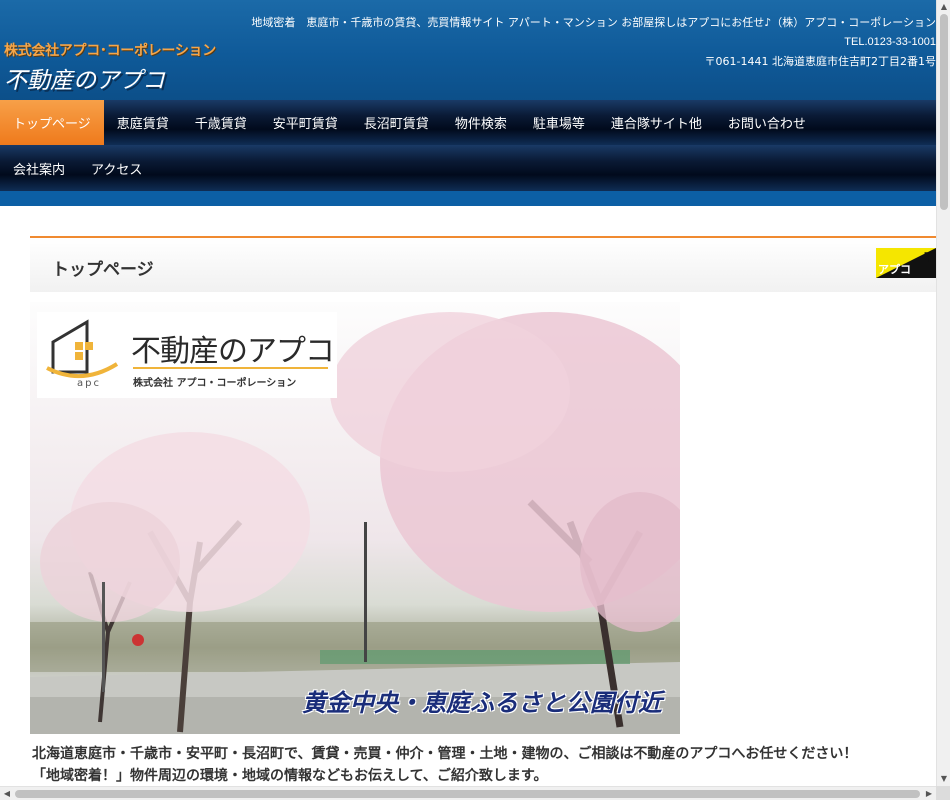 The width and height of the screenshot is (950, 800). I want to click on page-heading-bar: トップページ 不 アプコ, so click(483, 264).